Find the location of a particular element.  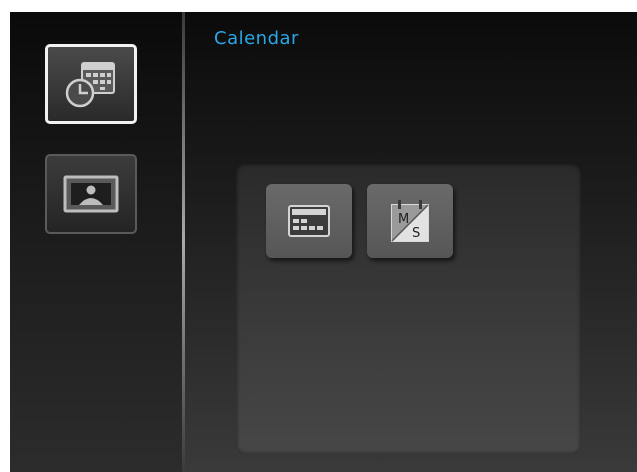

calendar-ms-glyph-bottom: S is located at coordinates (416, 233).